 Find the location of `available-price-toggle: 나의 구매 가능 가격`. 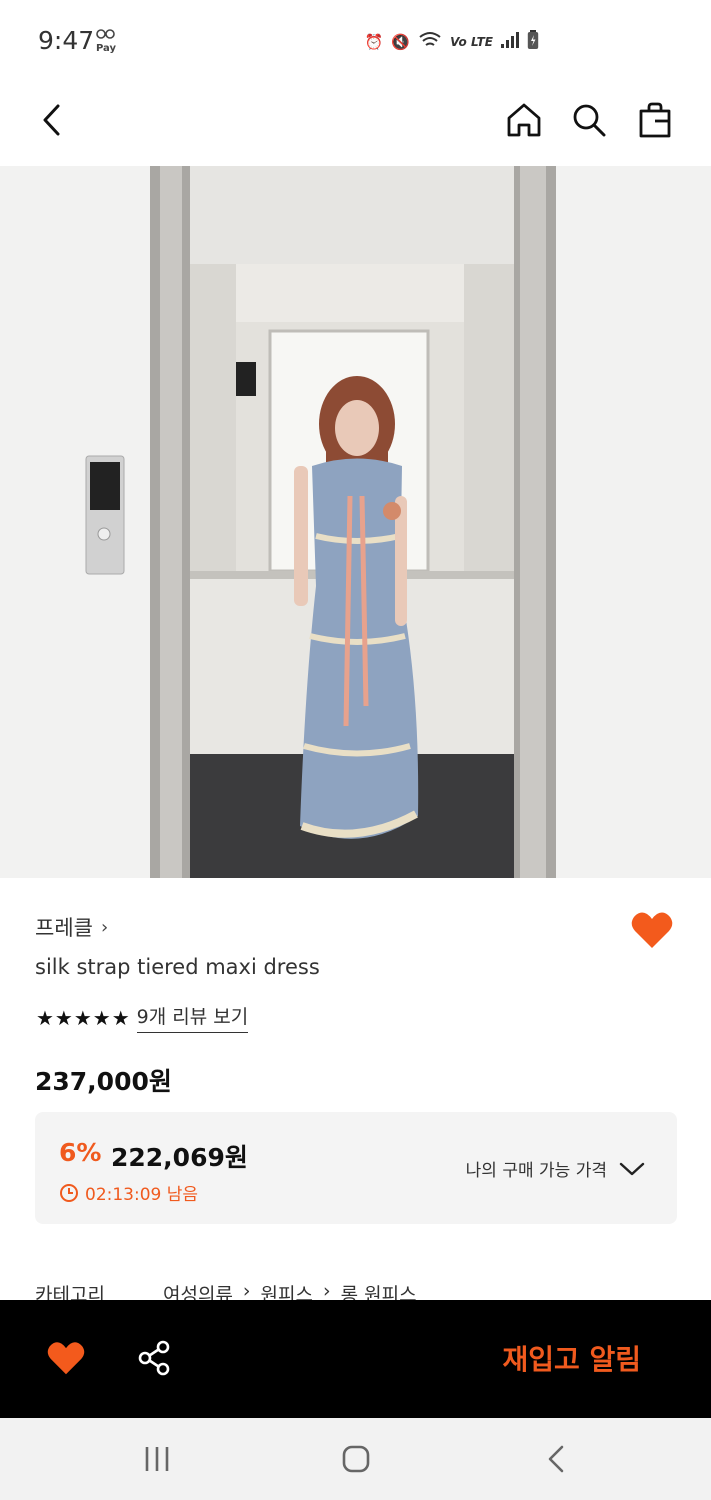

available-price-toggle: 나의 구매 가능 가격 is located at coordinates (555, 1168).